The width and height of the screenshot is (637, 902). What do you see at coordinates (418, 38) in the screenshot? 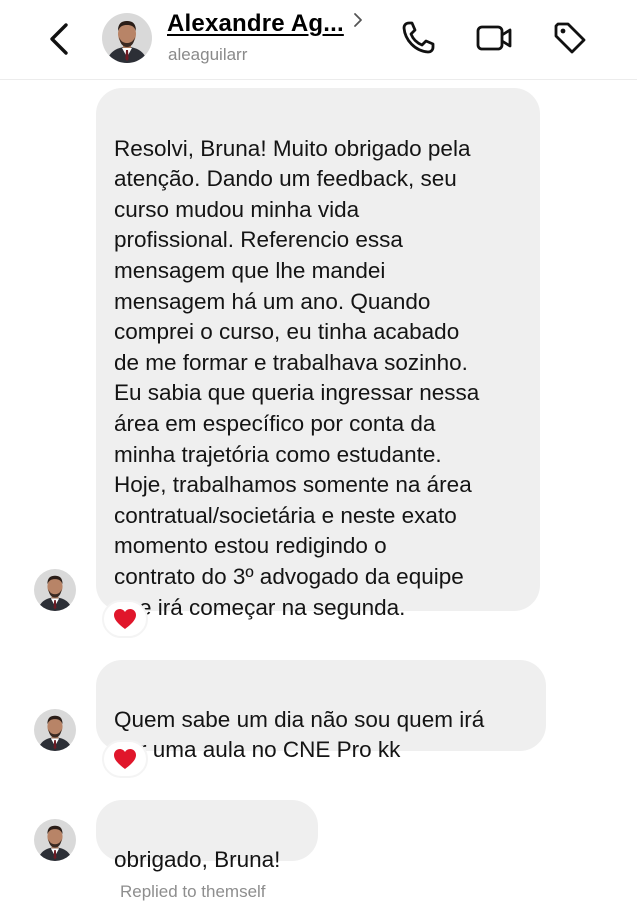
I see `phone-icon` at bounding box center [418, 38].